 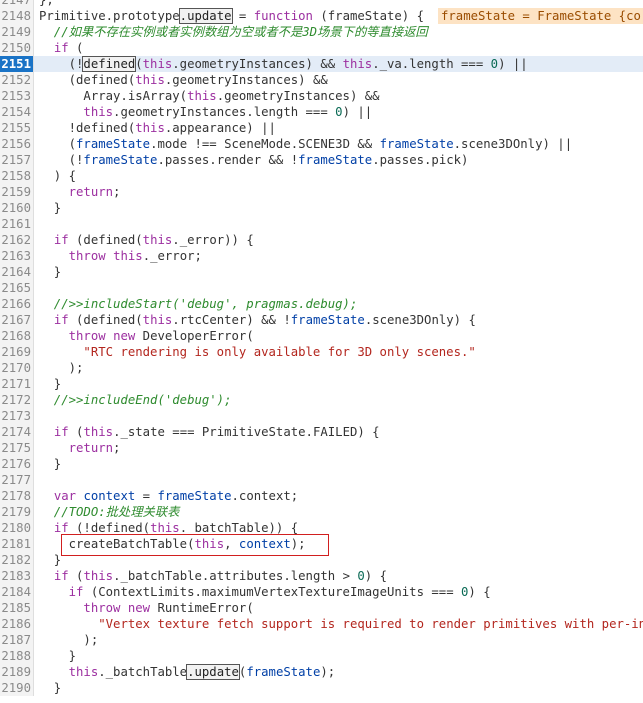 I want to click on line-number: 2151, so click(x=17, y=64).